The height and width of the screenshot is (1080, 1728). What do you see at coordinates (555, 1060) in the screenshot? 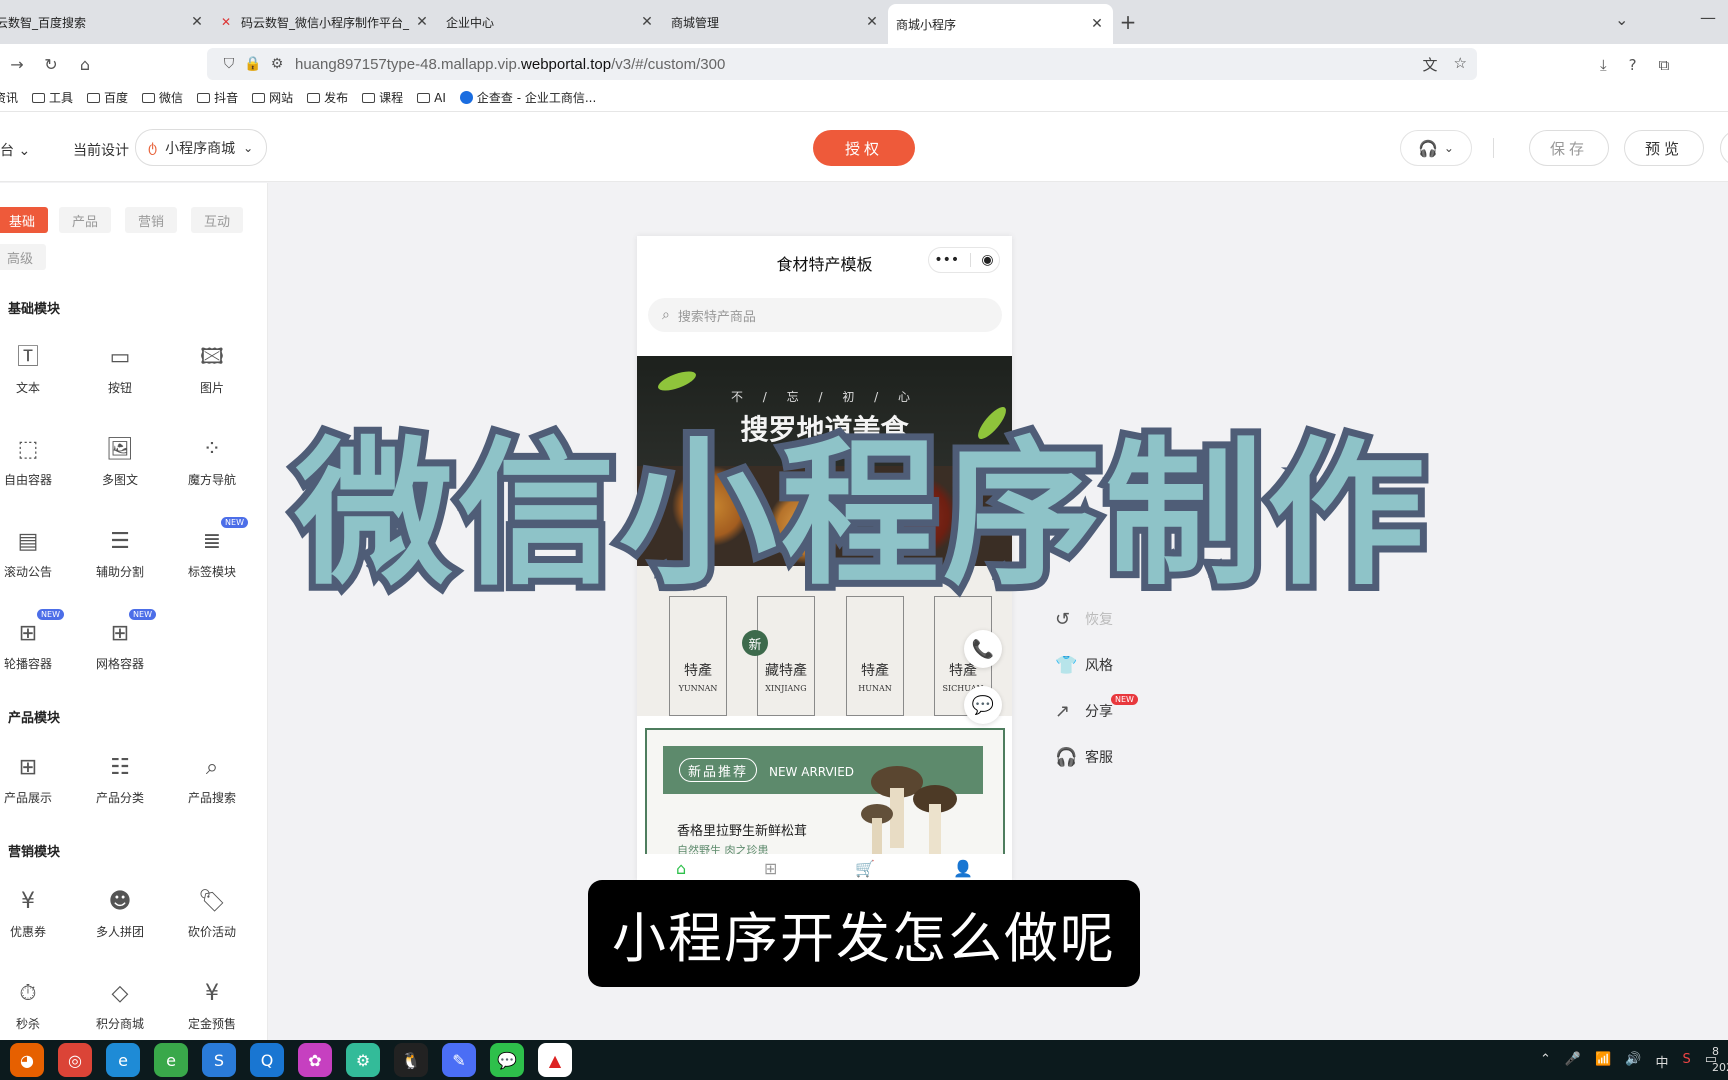
I see `capture-icon: ▲` at bounding box center [555, 1060].